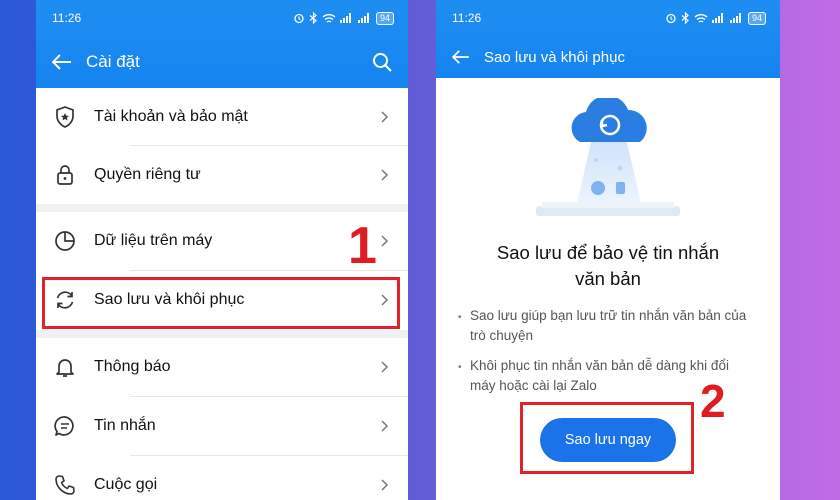 The image size is (840, 500). What do you see at coordinates (713, 401) in the screenshot?
I see `step-number-2: 2` at bounding box center [713, 401].